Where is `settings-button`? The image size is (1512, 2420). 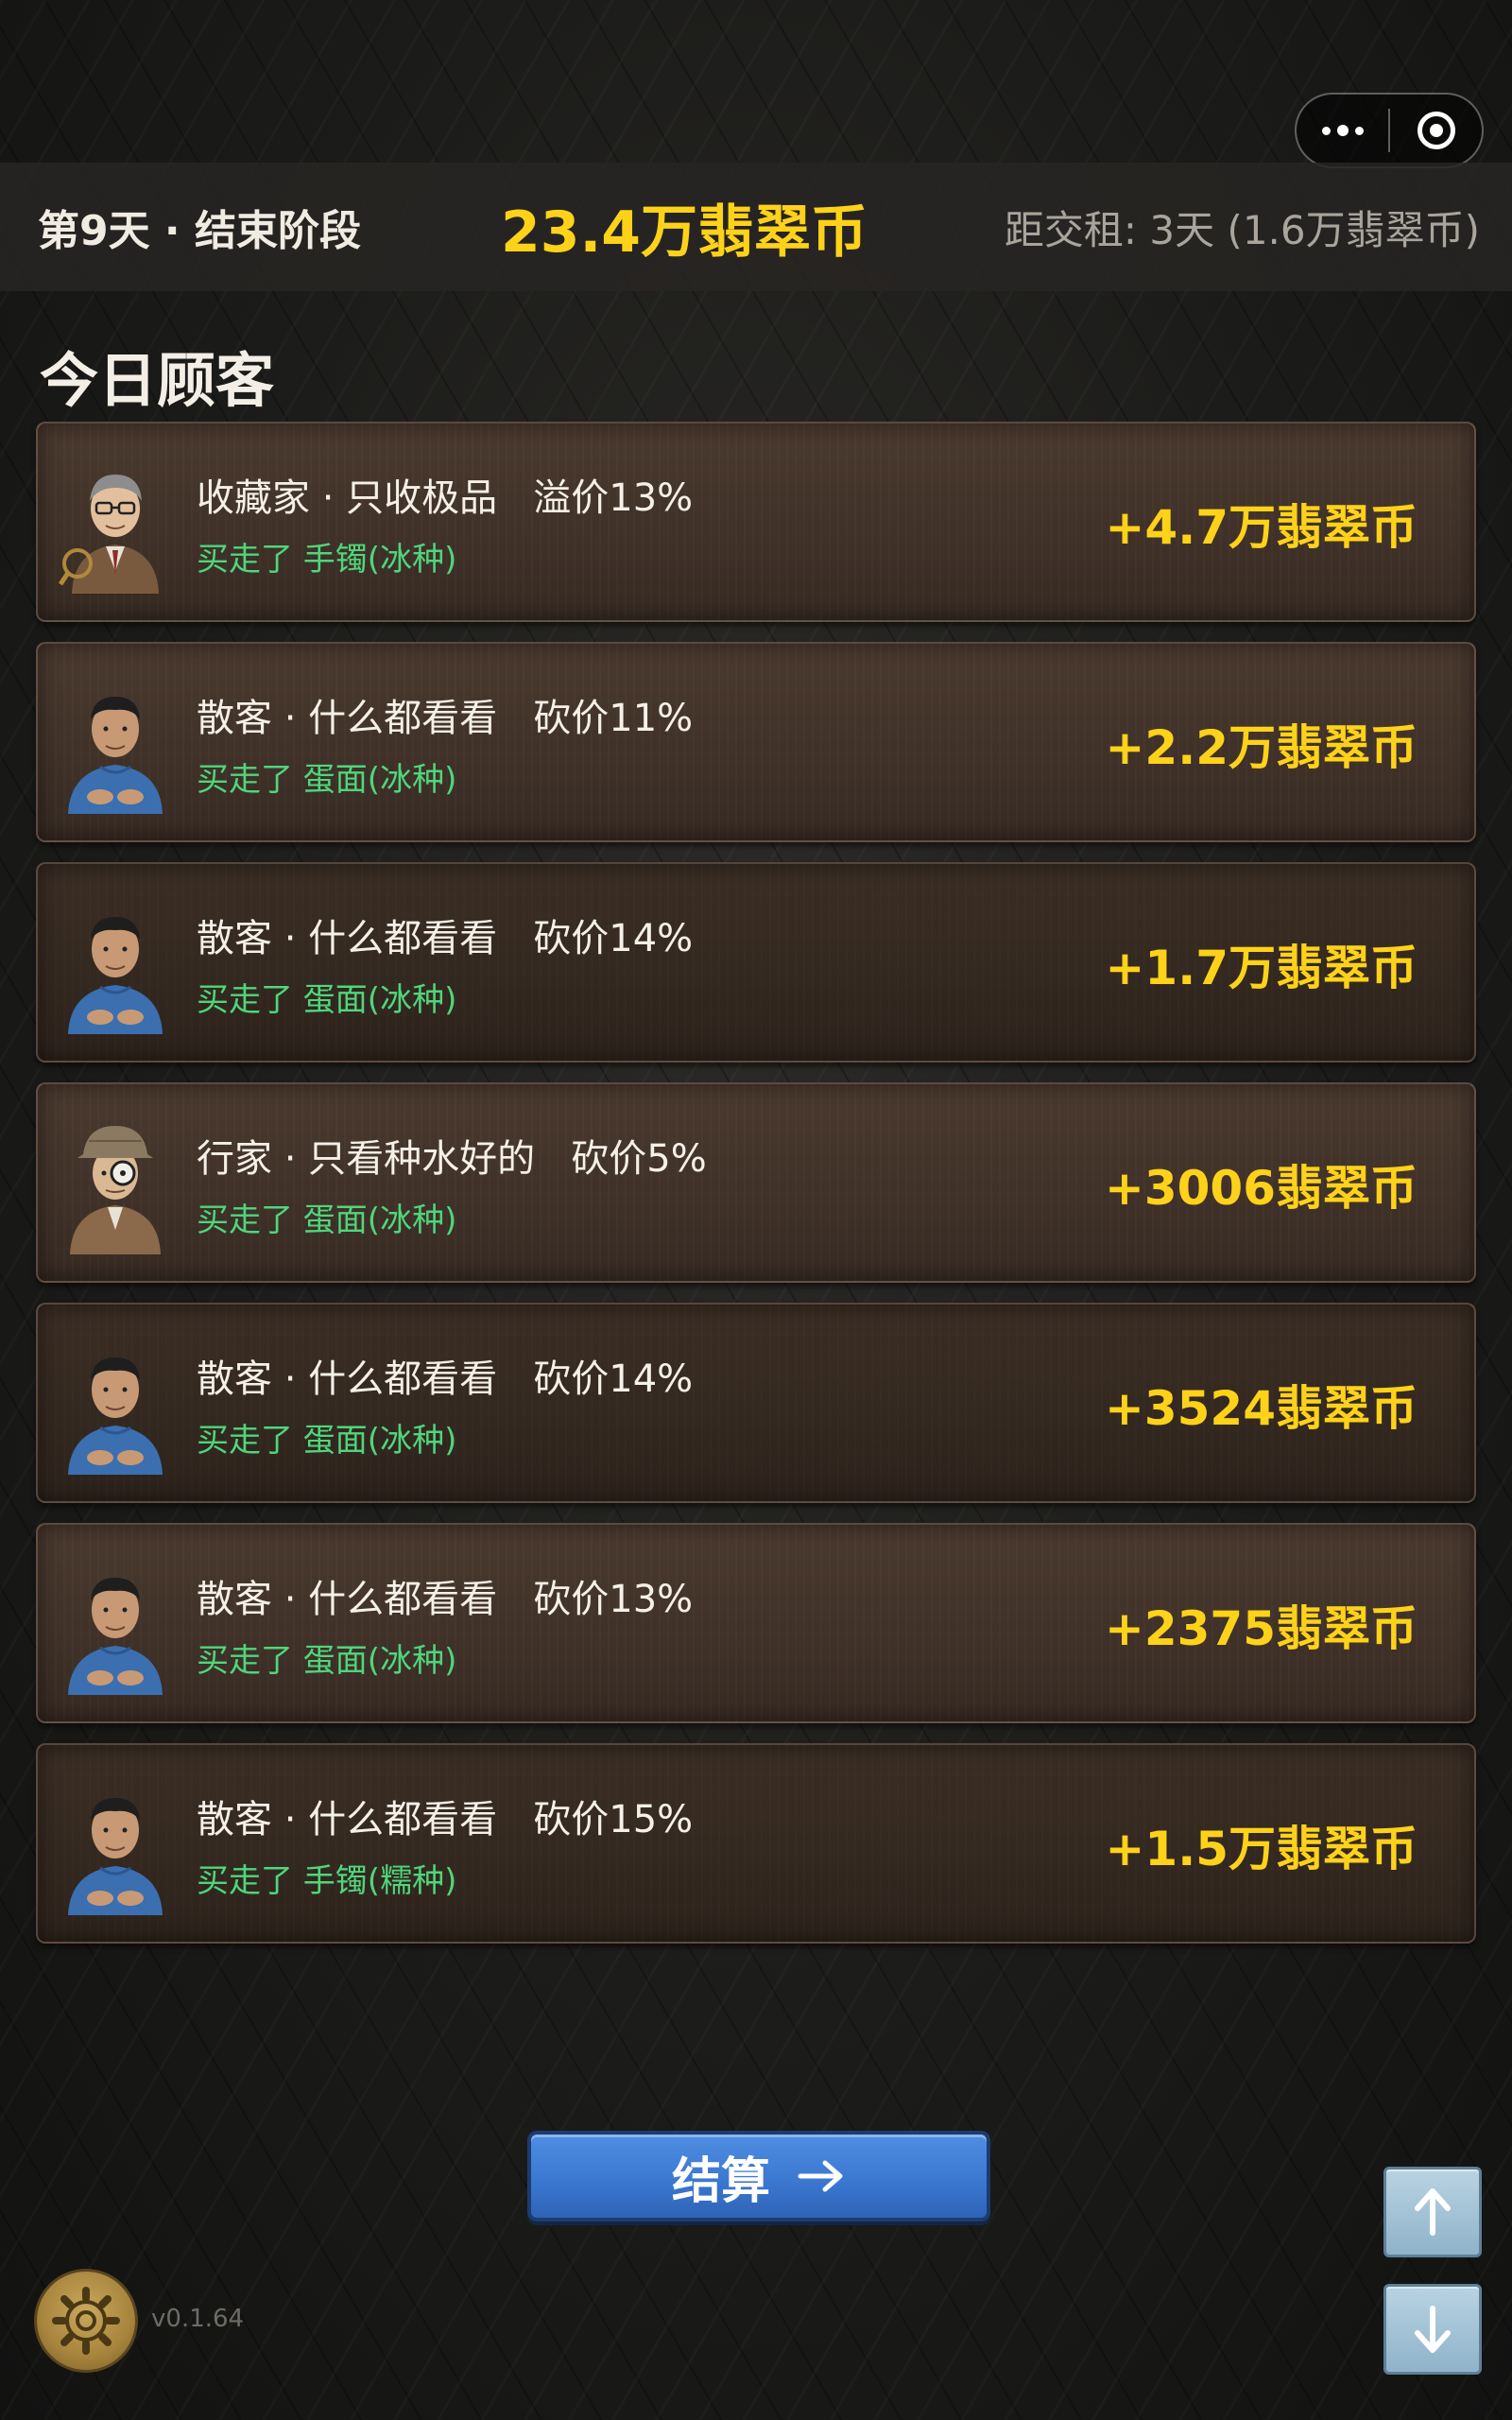
settings-button is located at coordinates (86, 2321).